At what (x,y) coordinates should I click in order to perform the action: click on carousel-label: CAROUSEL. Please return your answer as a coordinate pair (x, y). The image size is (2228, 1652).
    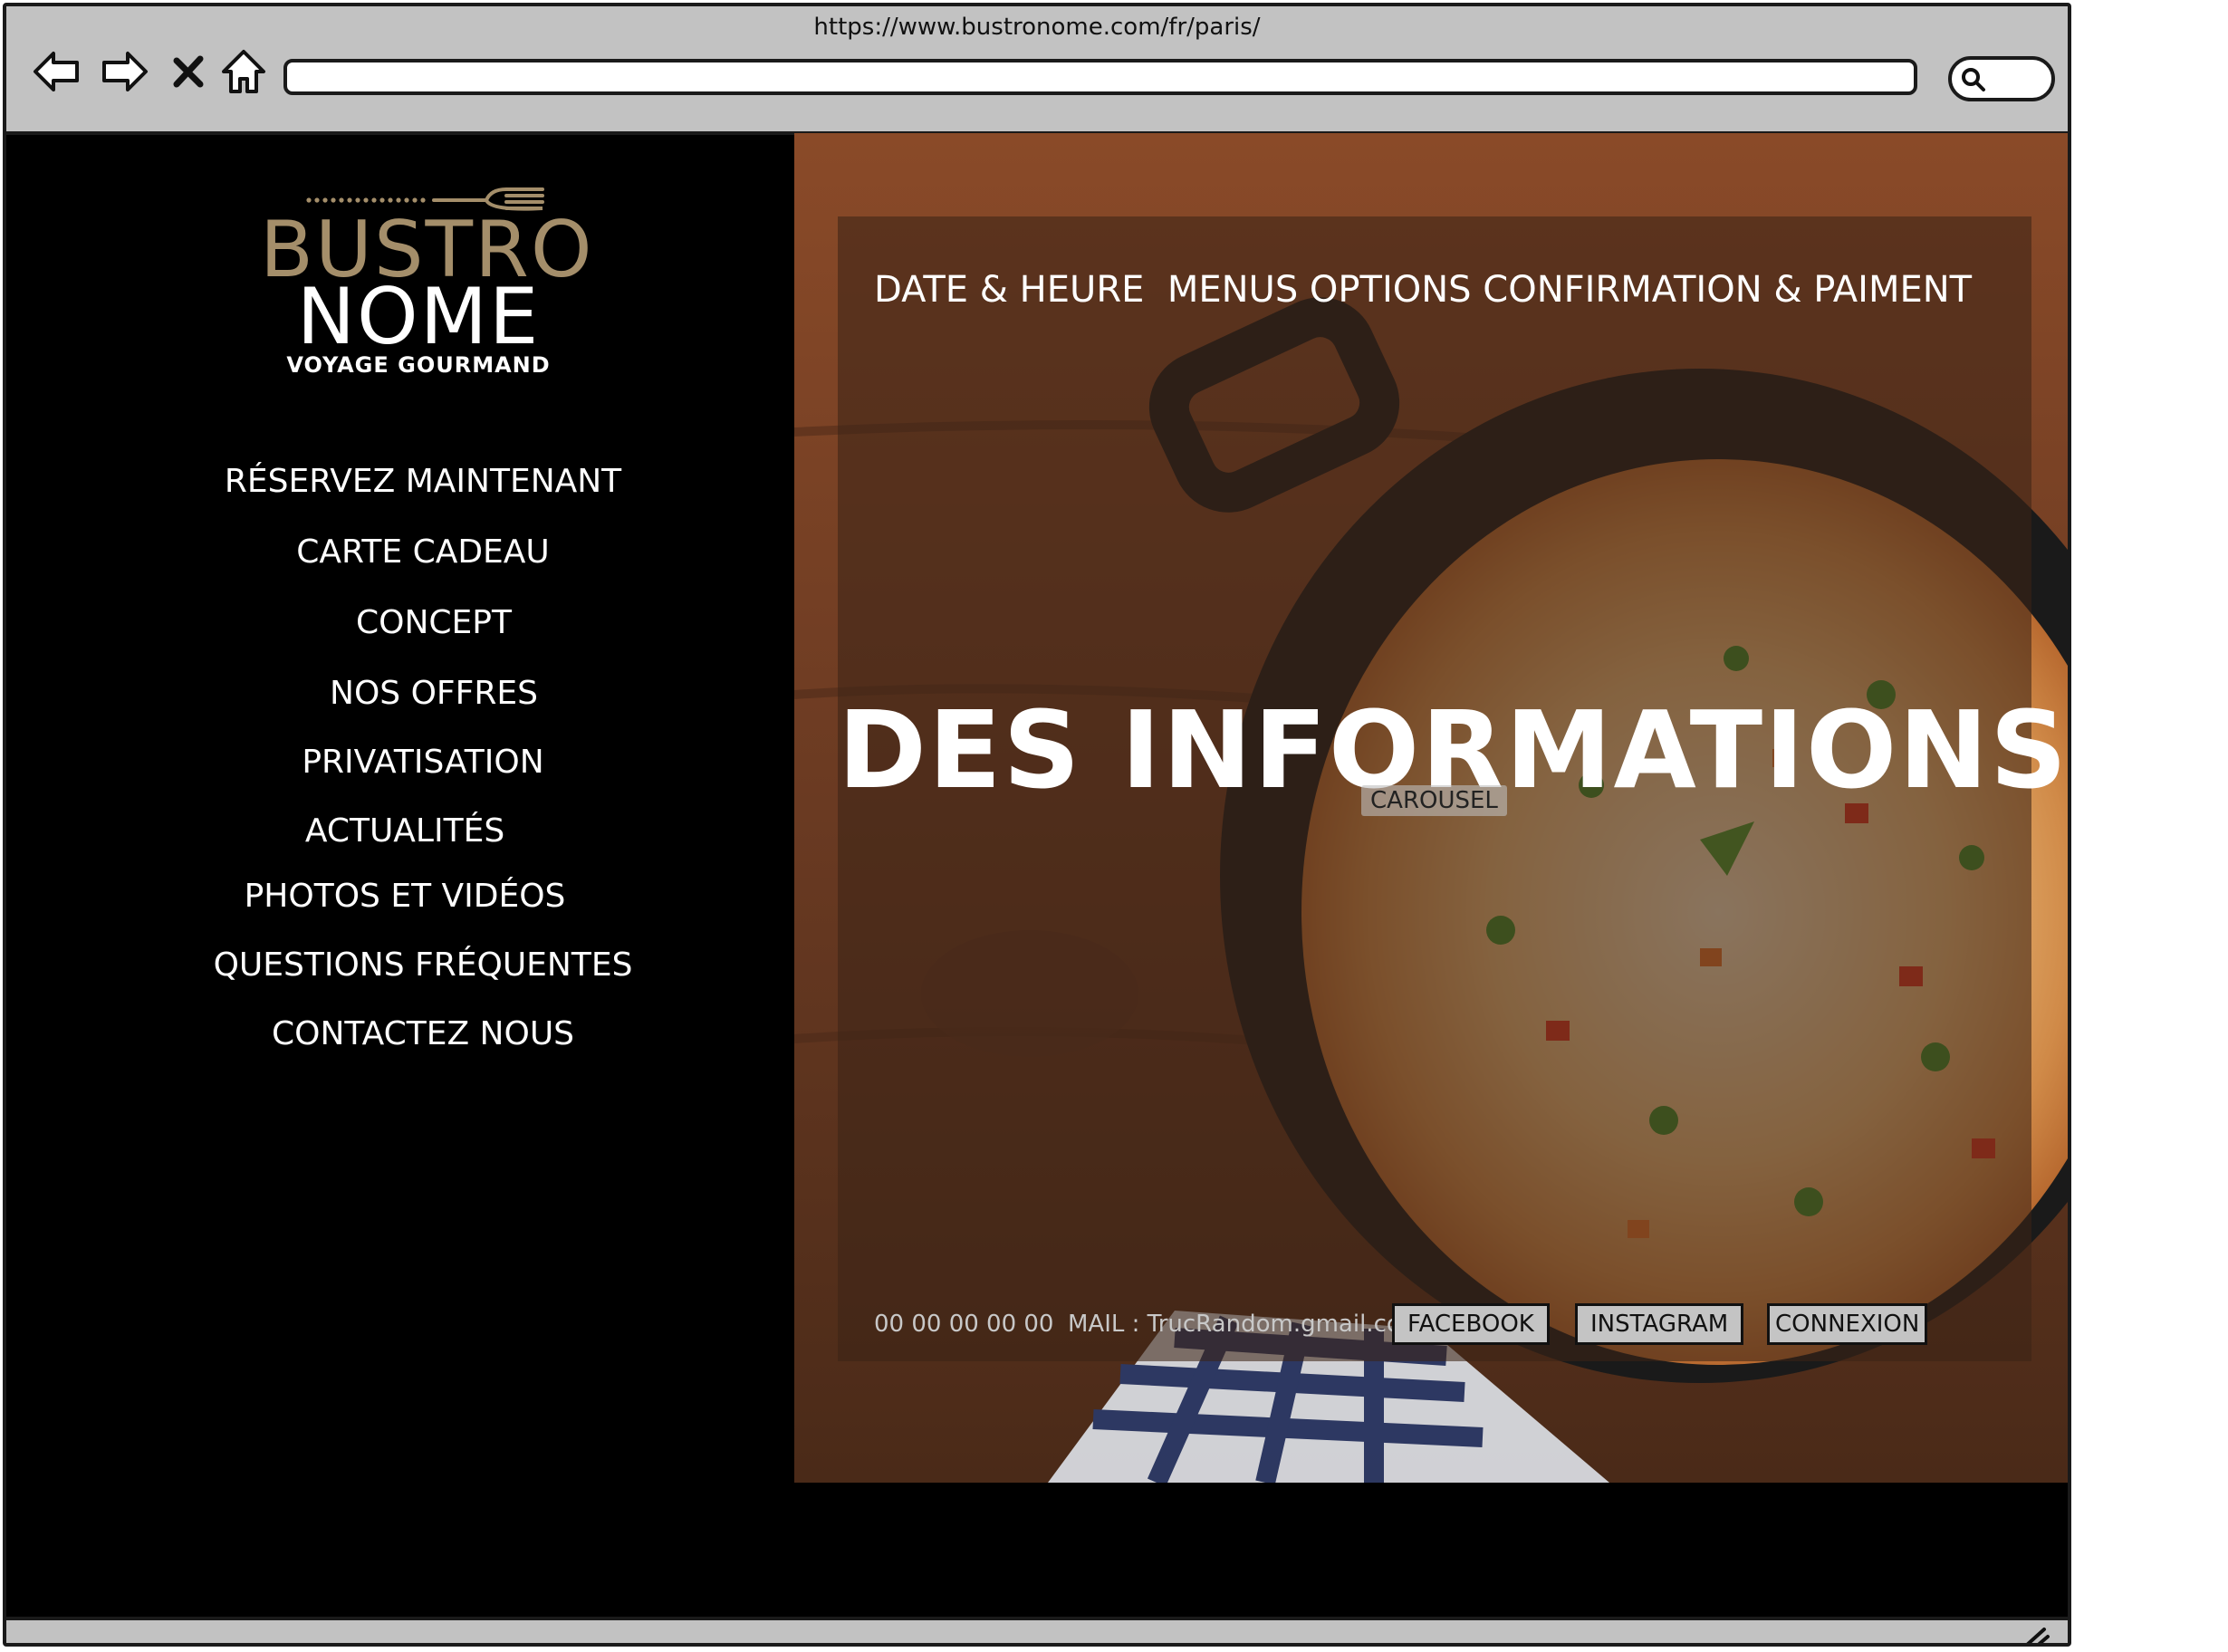
    Looking at the image, I should click on (1434, 800).